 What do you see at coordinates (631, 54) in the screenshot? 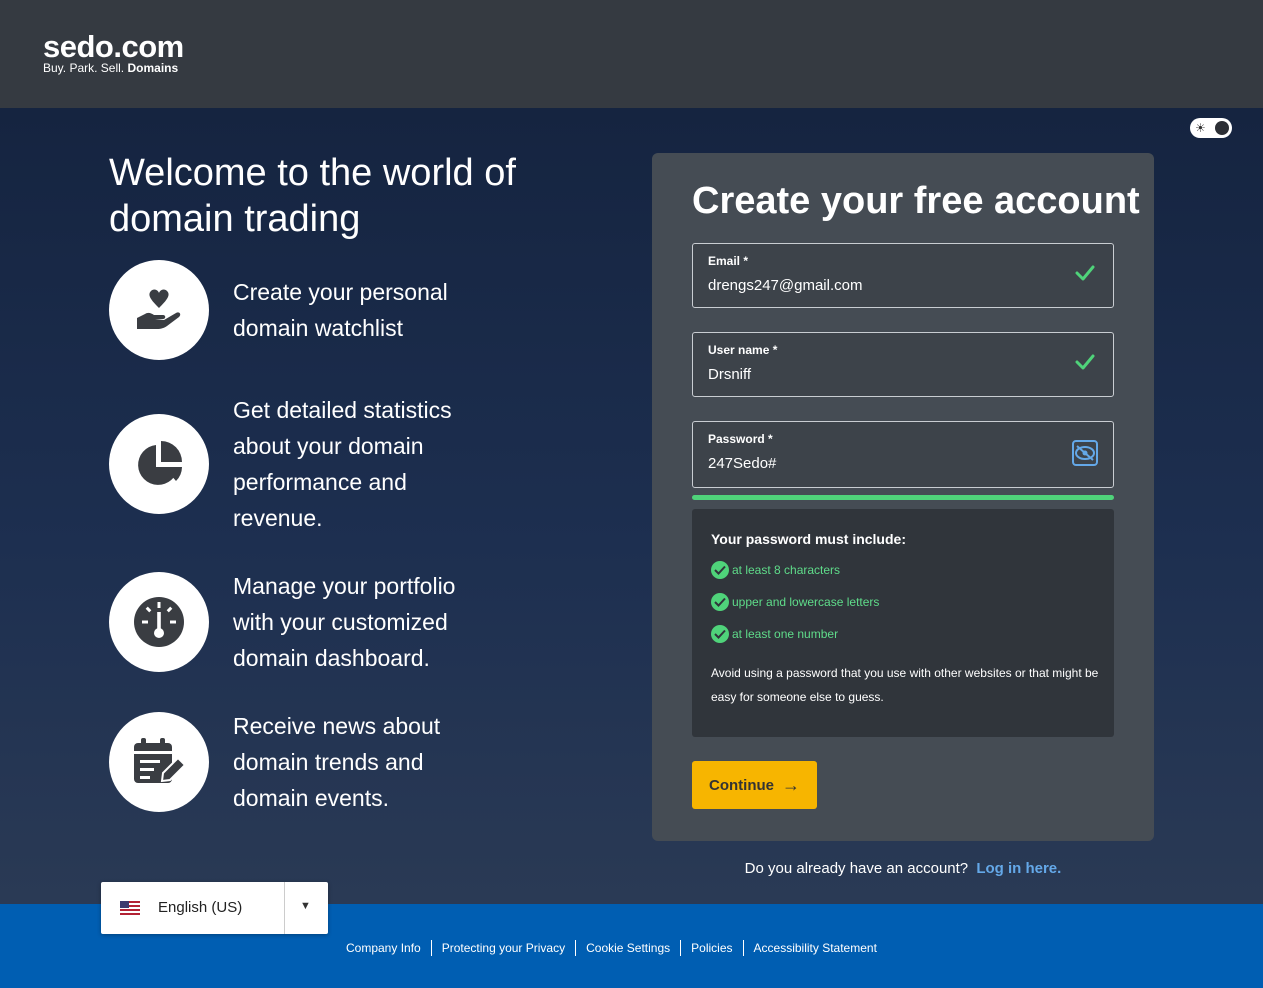
I see `top-header: sedo.com Buy. Park. Sell. Domains` at bounding box center [631, 54].